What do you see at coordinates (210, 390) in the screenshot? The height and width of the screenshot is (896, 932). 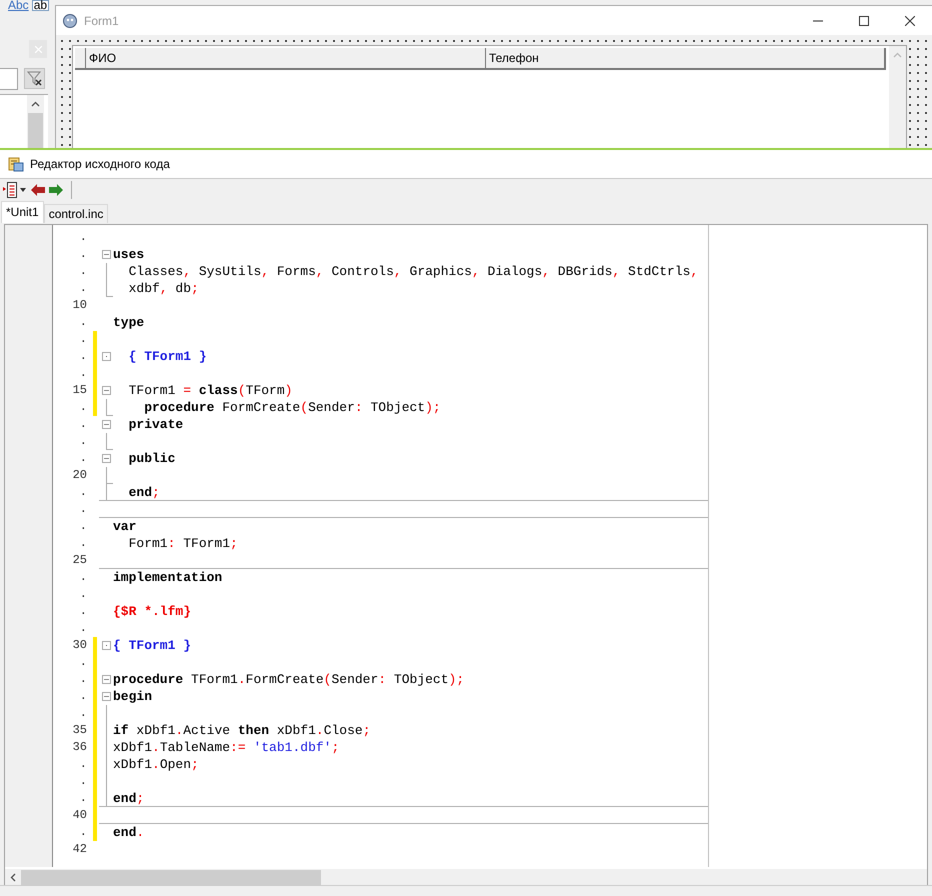 I see `code-line: TForm1 = class(TForm)` at bounding box center [210, 390].